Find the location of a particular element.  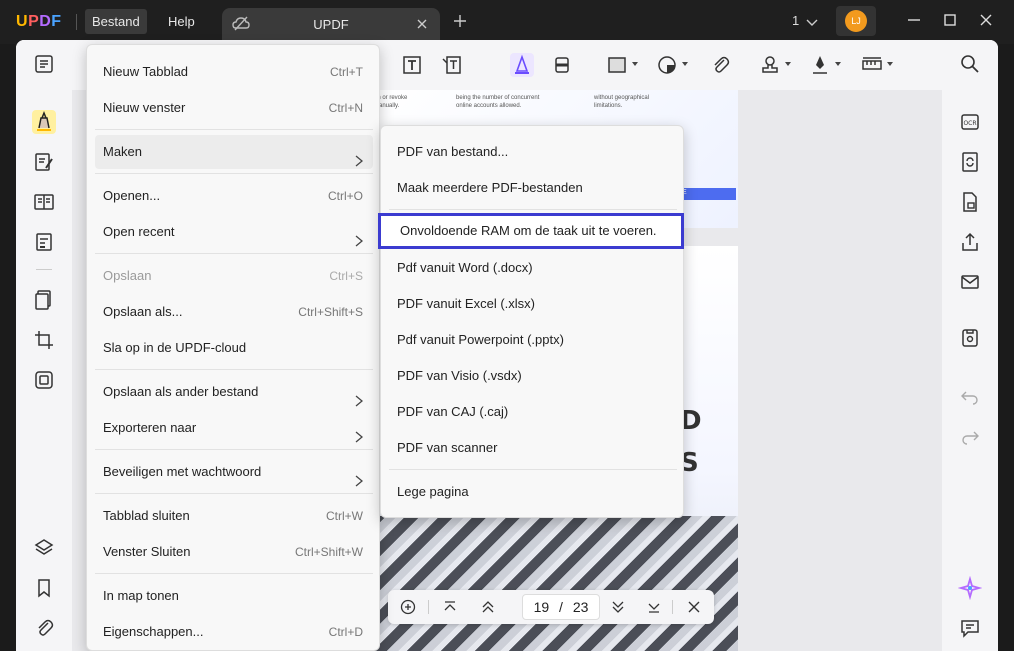

svg-text: OCR is located at coordinates (969, 123).